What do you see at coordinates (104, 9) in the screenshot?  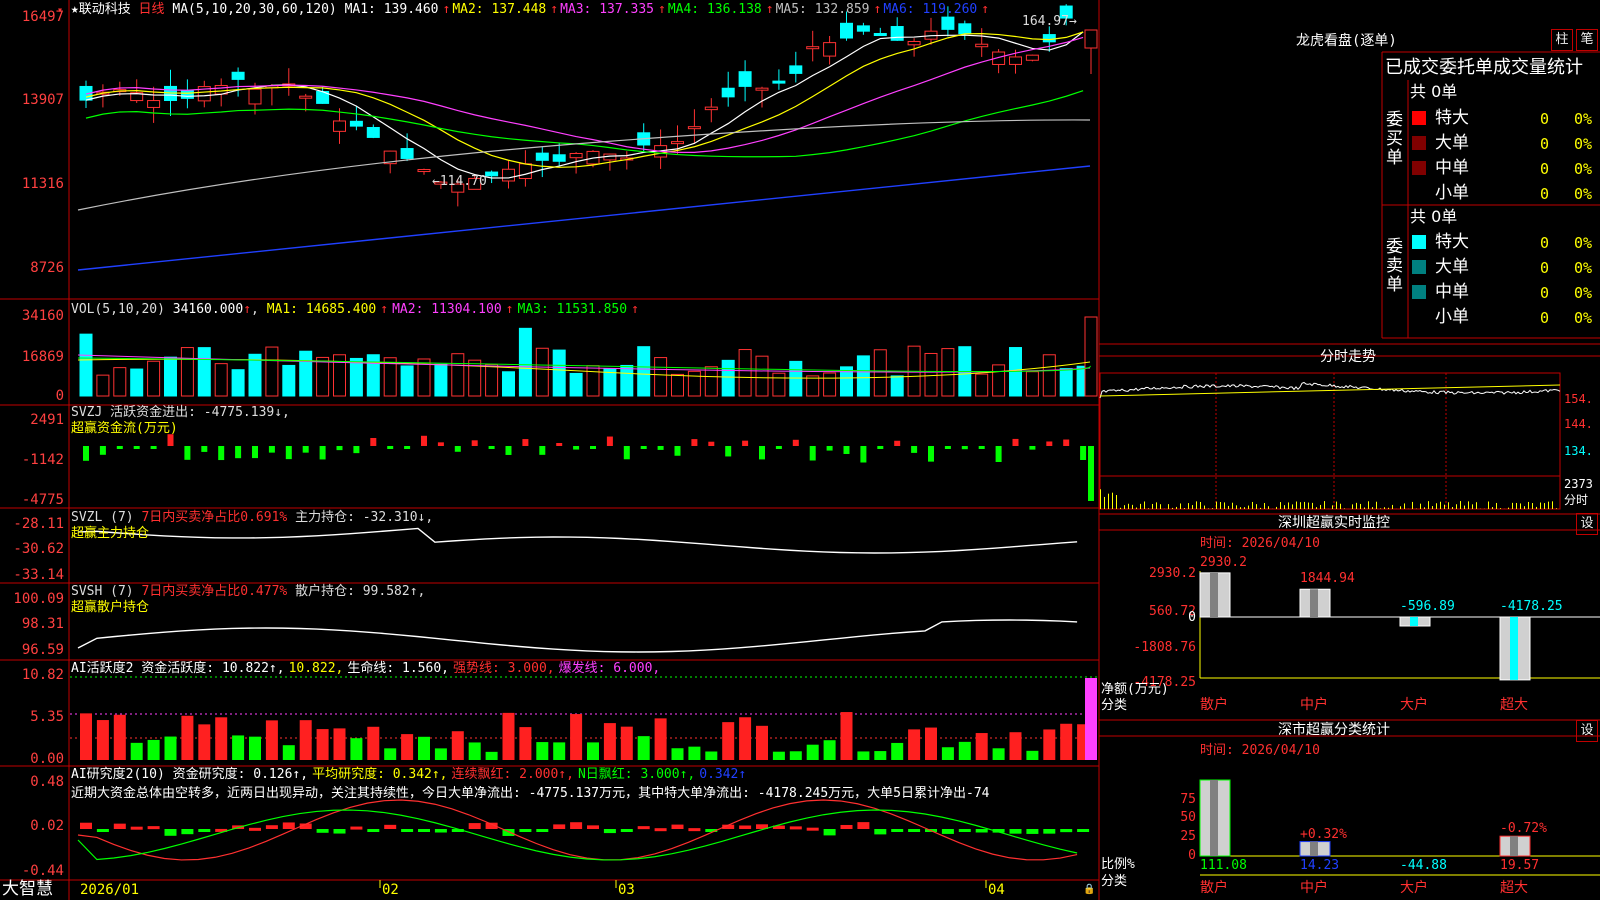 I see `stock-name: 联动科技` at bounding box center [104, 9].